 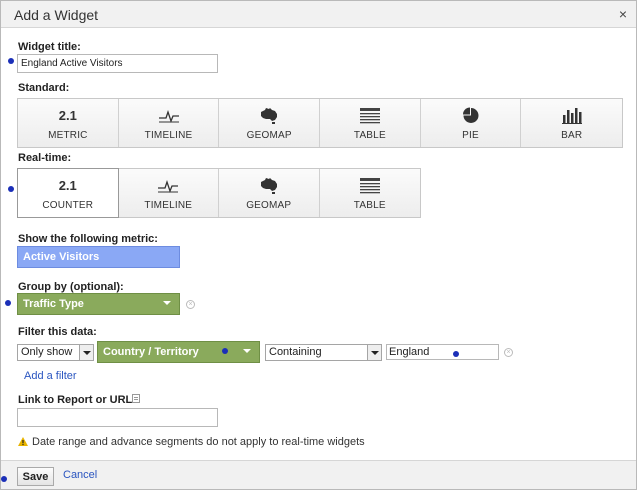 I want to click on realtime-tile-counter: 2.1 COUNTER, so click(x=68, y=193).